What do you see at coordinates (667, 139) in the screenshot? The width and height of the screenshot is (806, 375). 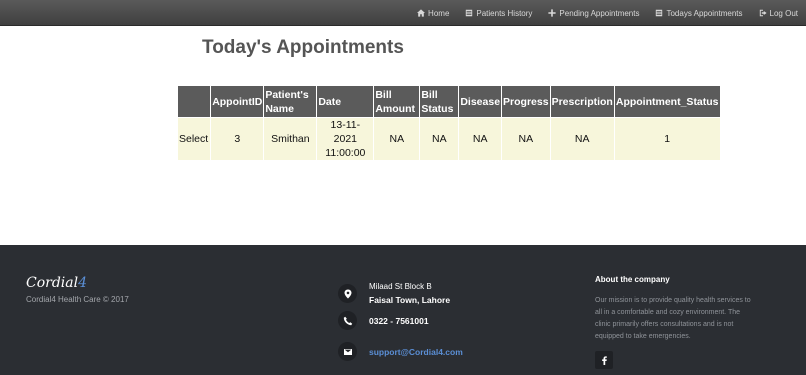 I see `cell-appointment-status: 1` at bounding box center [667, 139].